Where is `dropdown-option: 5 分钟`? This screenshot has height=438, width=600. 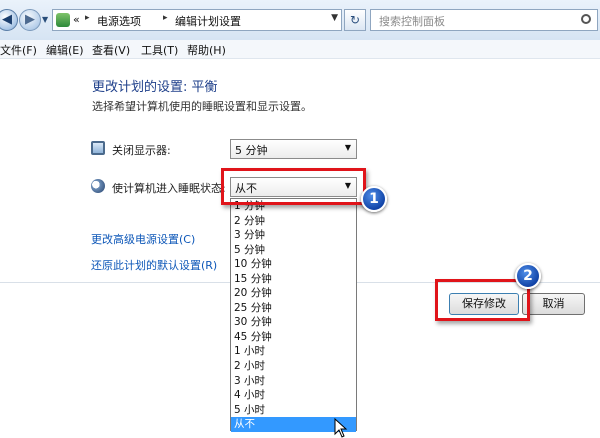
dropdown-option: 5 分钟 is located at coordinates (293, 250).